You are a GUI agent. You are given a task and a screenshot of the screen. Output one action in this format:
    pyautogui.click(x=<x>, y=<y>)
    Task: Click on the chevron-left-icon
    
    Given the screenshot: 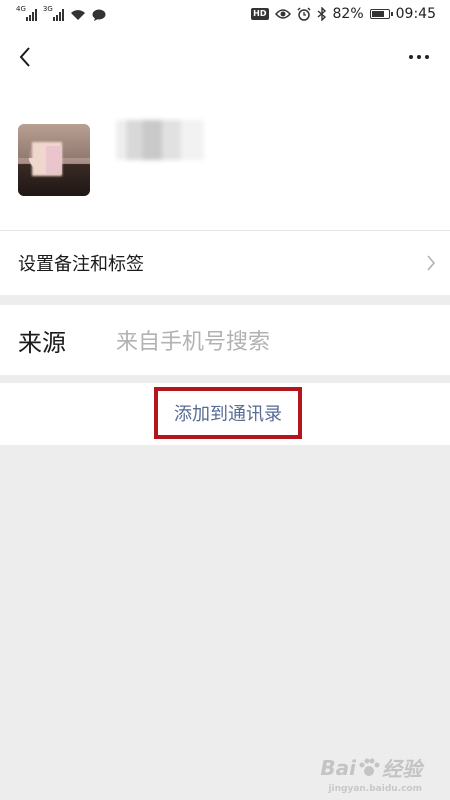 What is the action you would take?
    pyautogui.click(x=24, y=57)
    